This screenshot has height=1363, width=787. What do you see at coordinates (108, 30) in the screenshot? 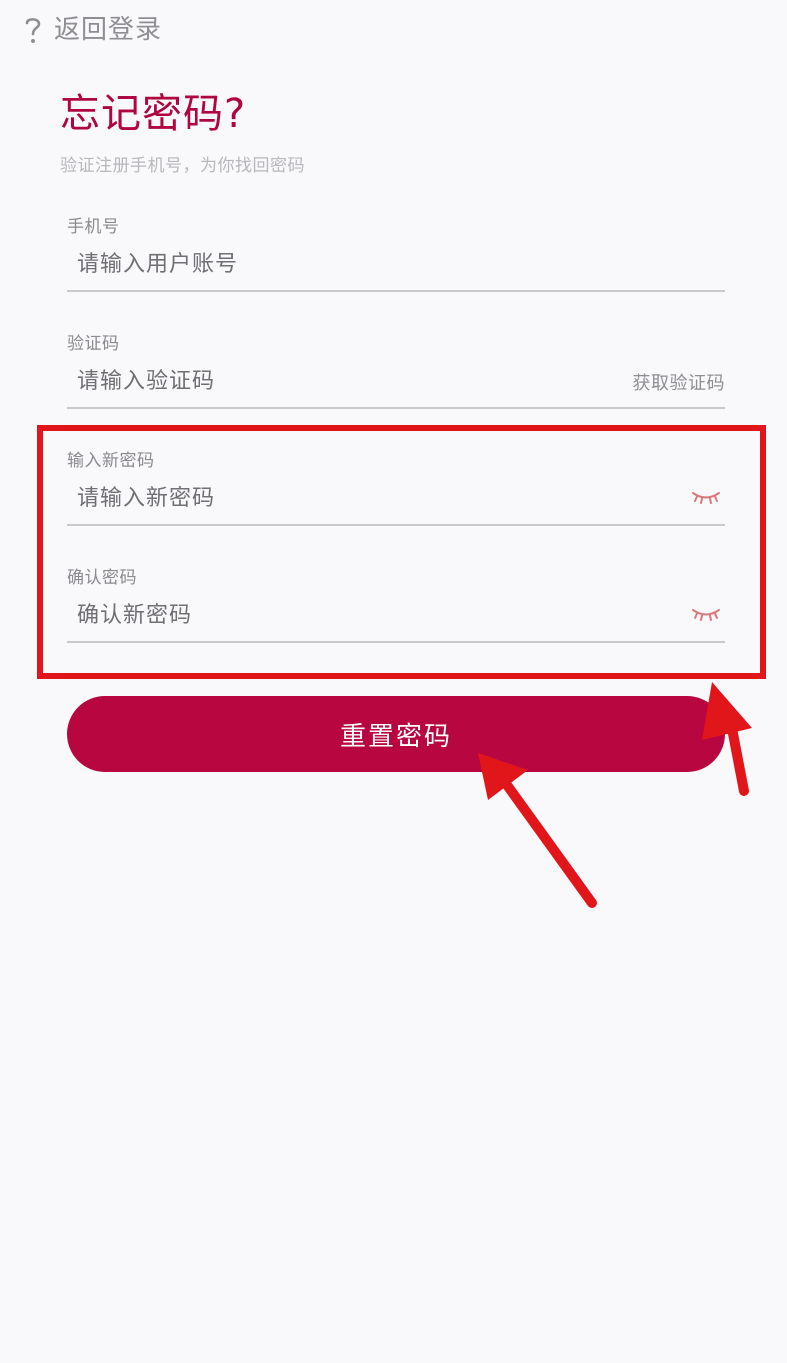
I see `back-label: 返回登录` at bounding box center [108, 30].